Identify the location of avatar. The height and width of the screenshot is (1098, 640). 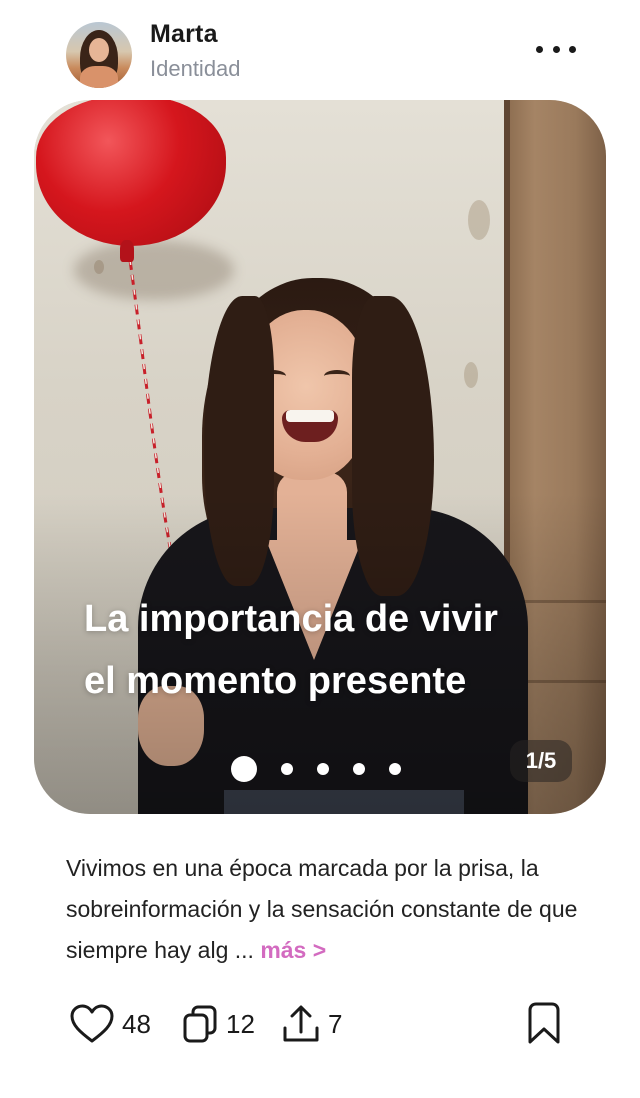
(99, 55).